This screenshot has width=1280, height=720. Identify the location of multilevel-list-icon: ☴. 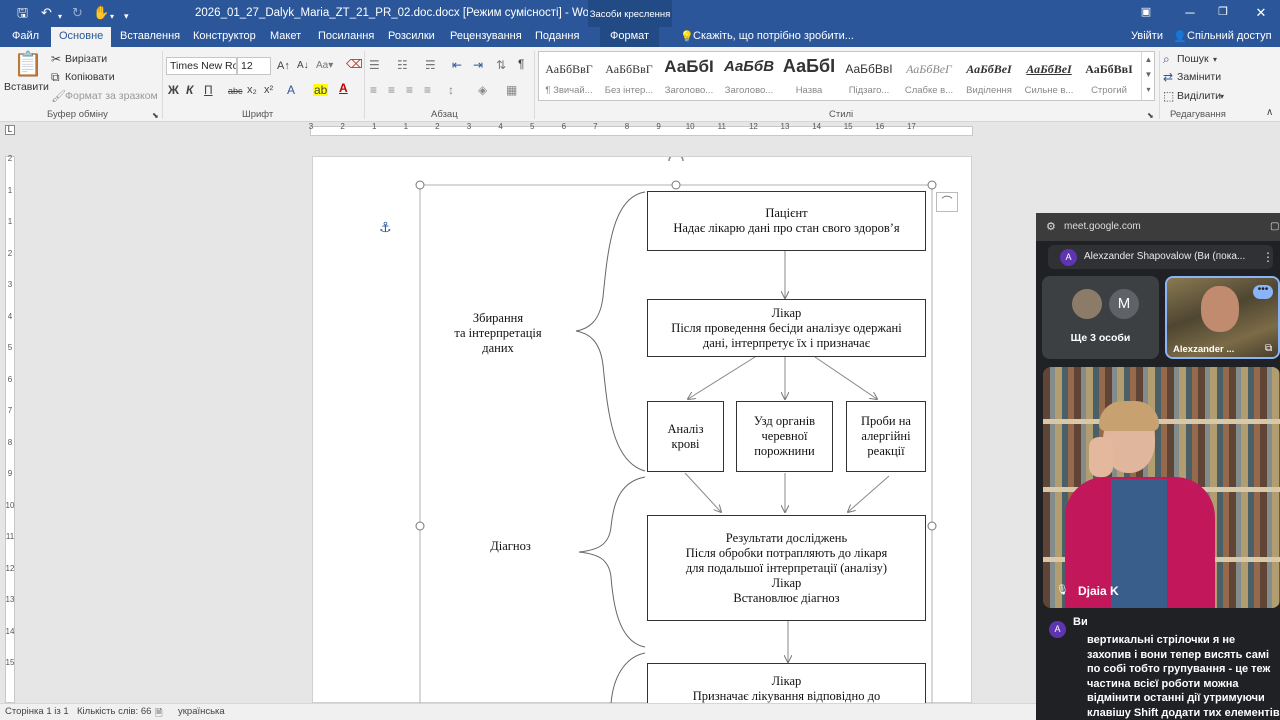
(430, 65).